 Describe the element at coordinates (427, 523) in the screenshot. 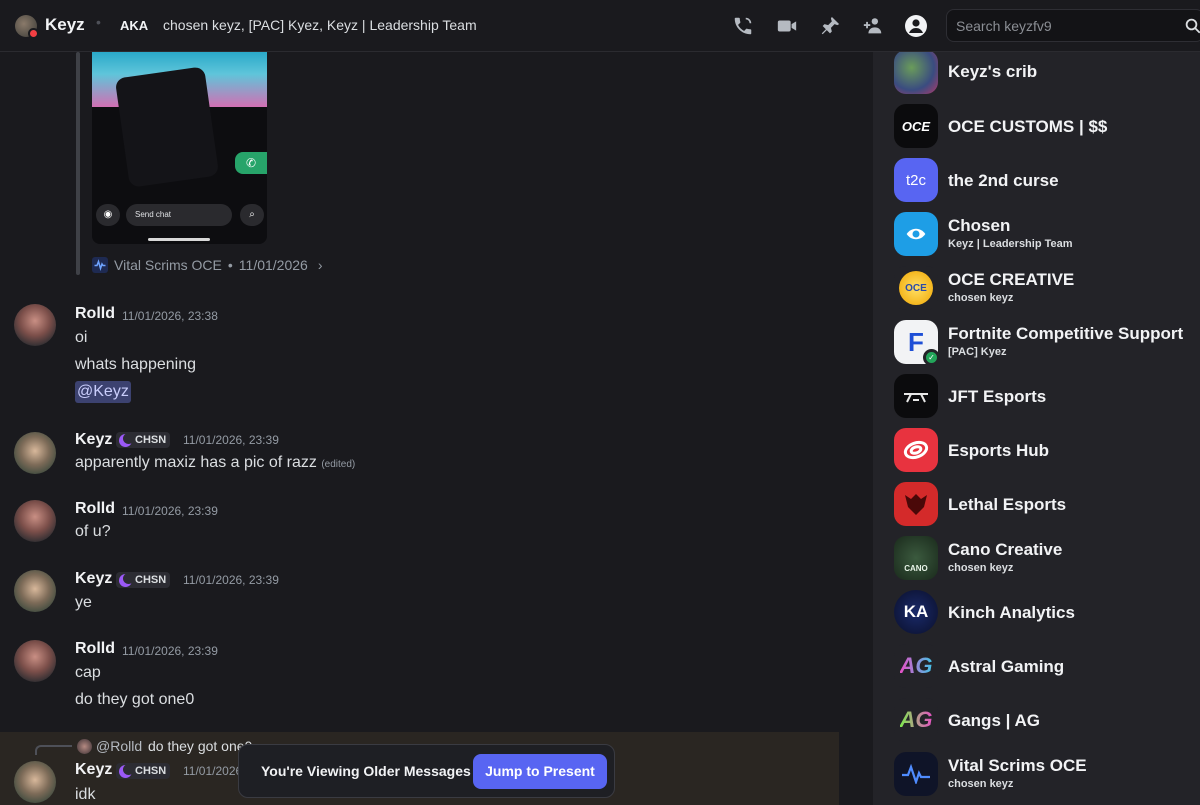

I see `message-group: Rolld 11/01/2026, 23:39 of u?` at that location.